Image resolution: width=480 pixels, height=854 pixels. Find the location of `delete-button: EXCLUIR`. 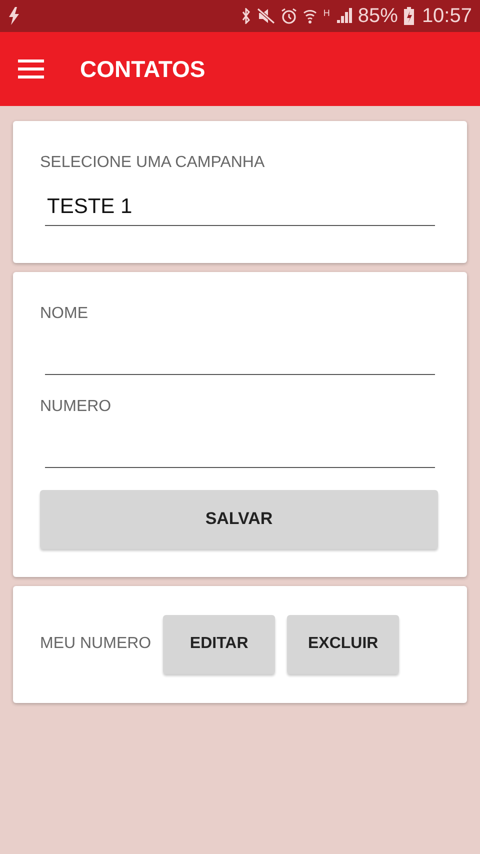

delete-button: EXCLUIR is located at coordinates (343, 644).